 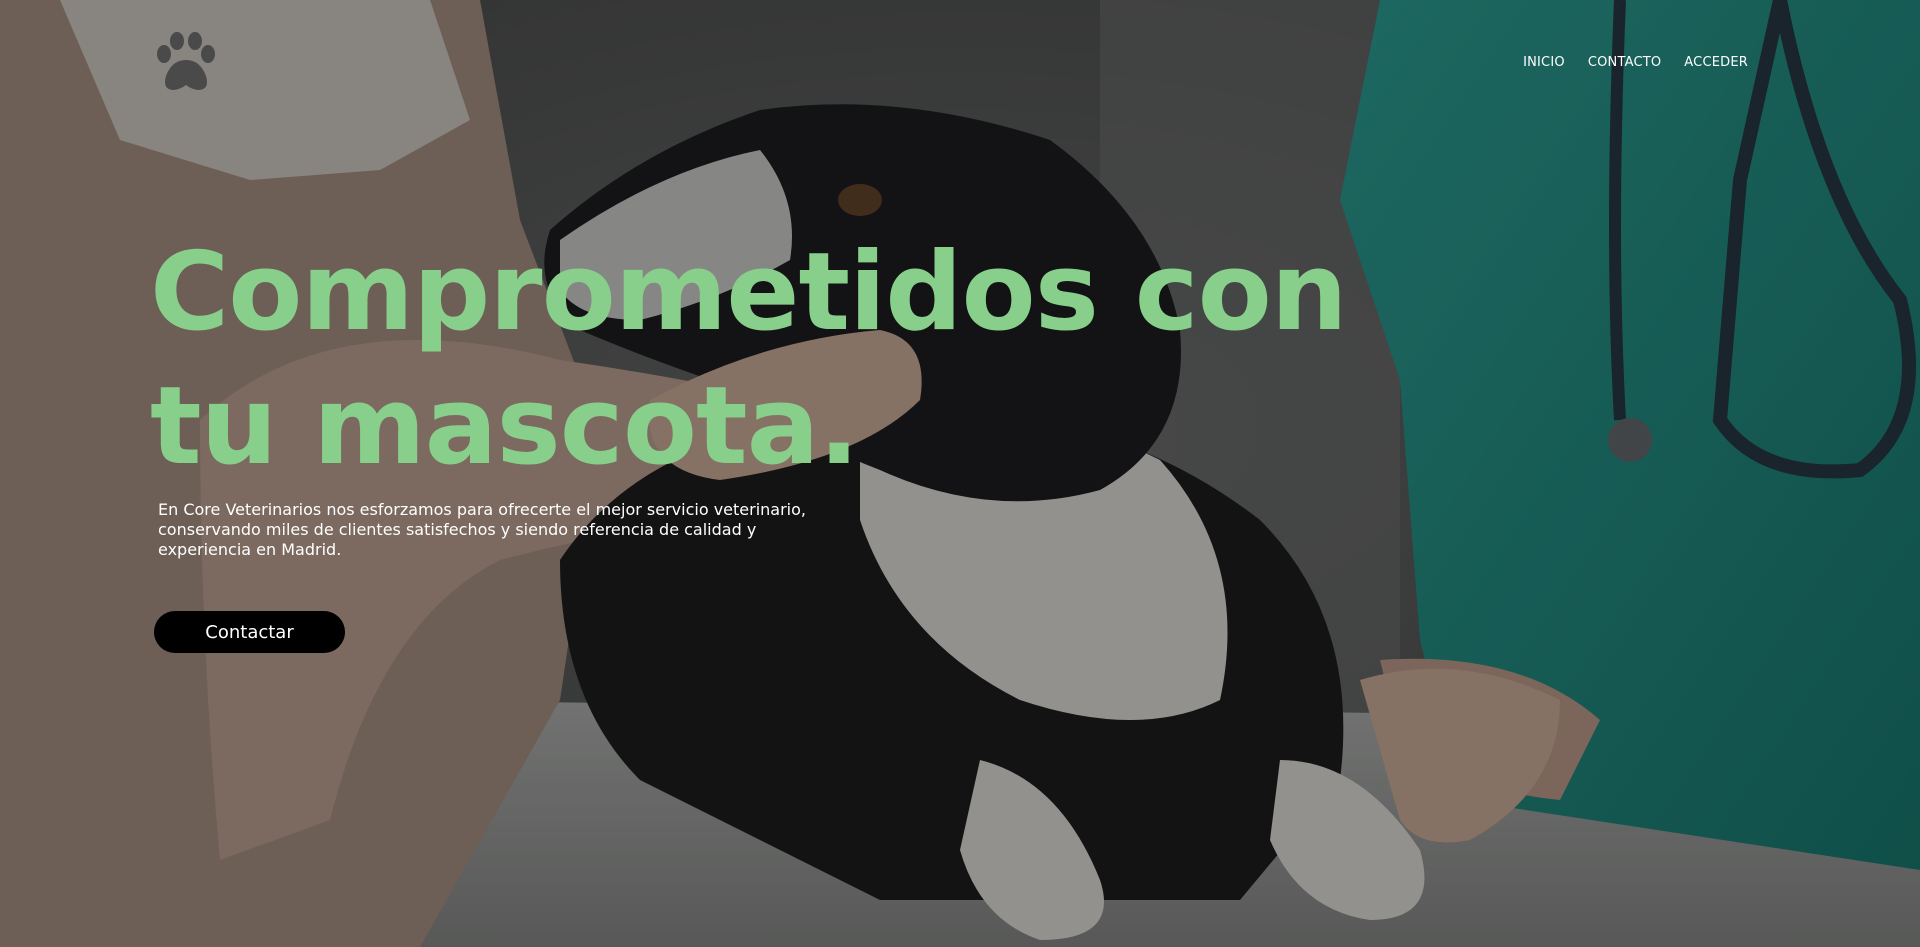 What do you see at coordinates (1544, 63) in the screenshot?
I see `nav-link-inicio: INICIO` at bounding box center [1544, 63].